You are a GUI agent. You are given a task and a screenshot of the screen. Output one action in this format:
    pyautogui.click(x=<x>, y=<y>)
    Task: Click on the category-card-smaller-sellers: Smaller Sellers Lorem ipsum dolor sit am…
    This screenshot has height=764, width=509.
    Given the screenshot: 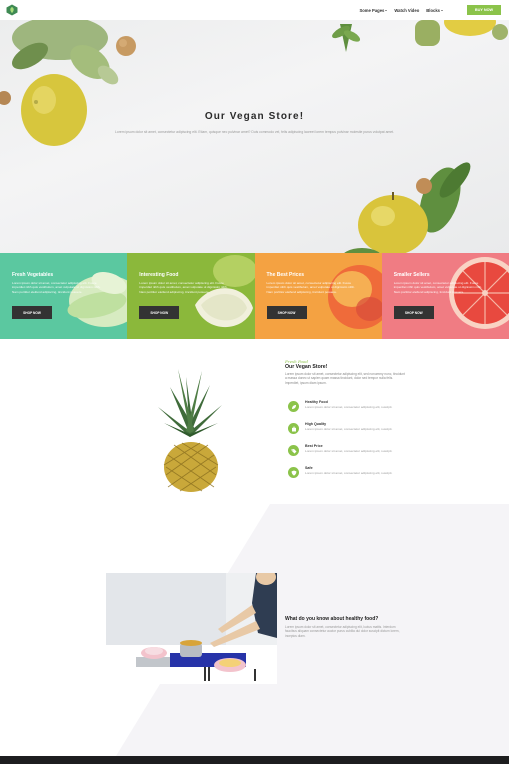 What is the action you would take?
    pyautogui.click(x=445, y=296)
    